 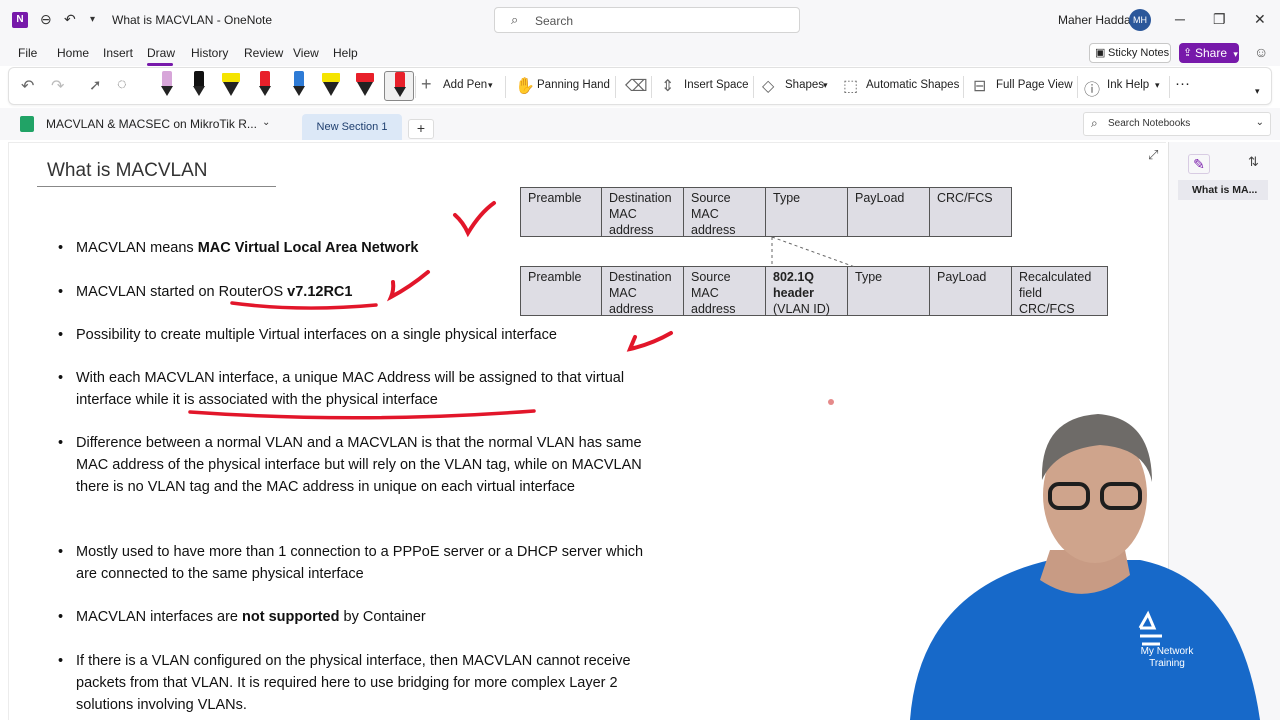 What do you see at coordinates (1261, 52) in the screenshot?
I see `feedback-icon: ☺` at bounding box center [1261, 52].